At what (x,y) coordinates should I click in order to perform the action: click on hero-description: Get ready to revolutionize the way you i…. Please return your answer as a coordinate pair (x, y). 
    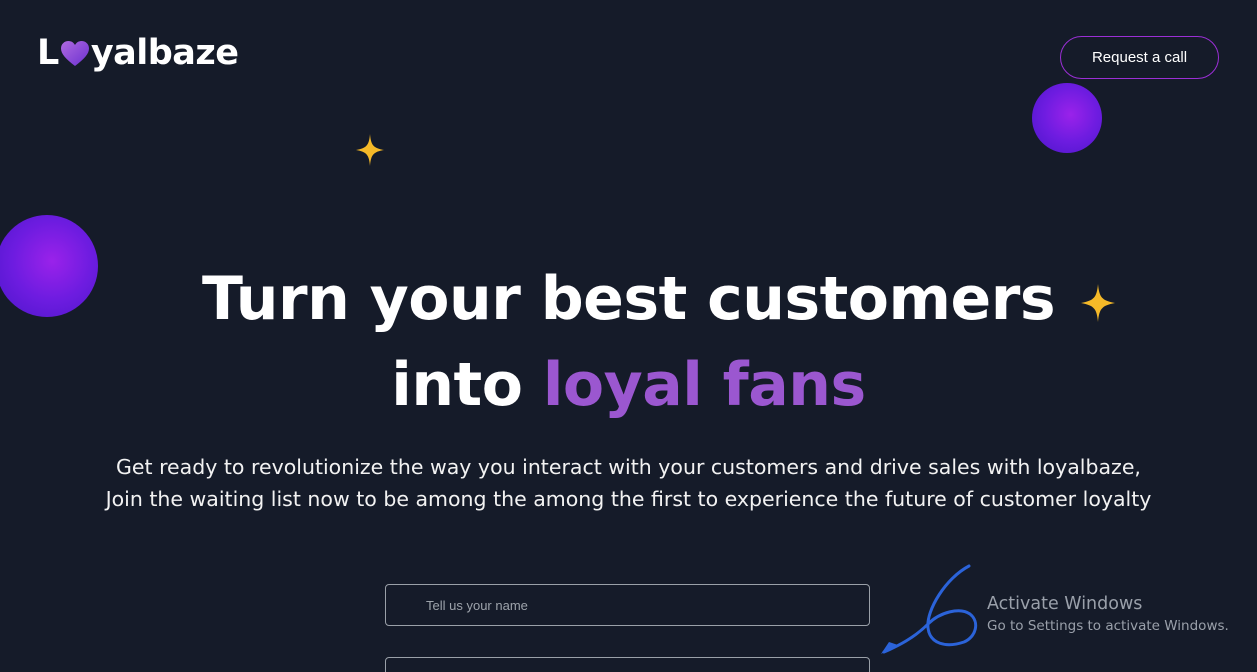
    Looking at the image, I should click on (628, 483).